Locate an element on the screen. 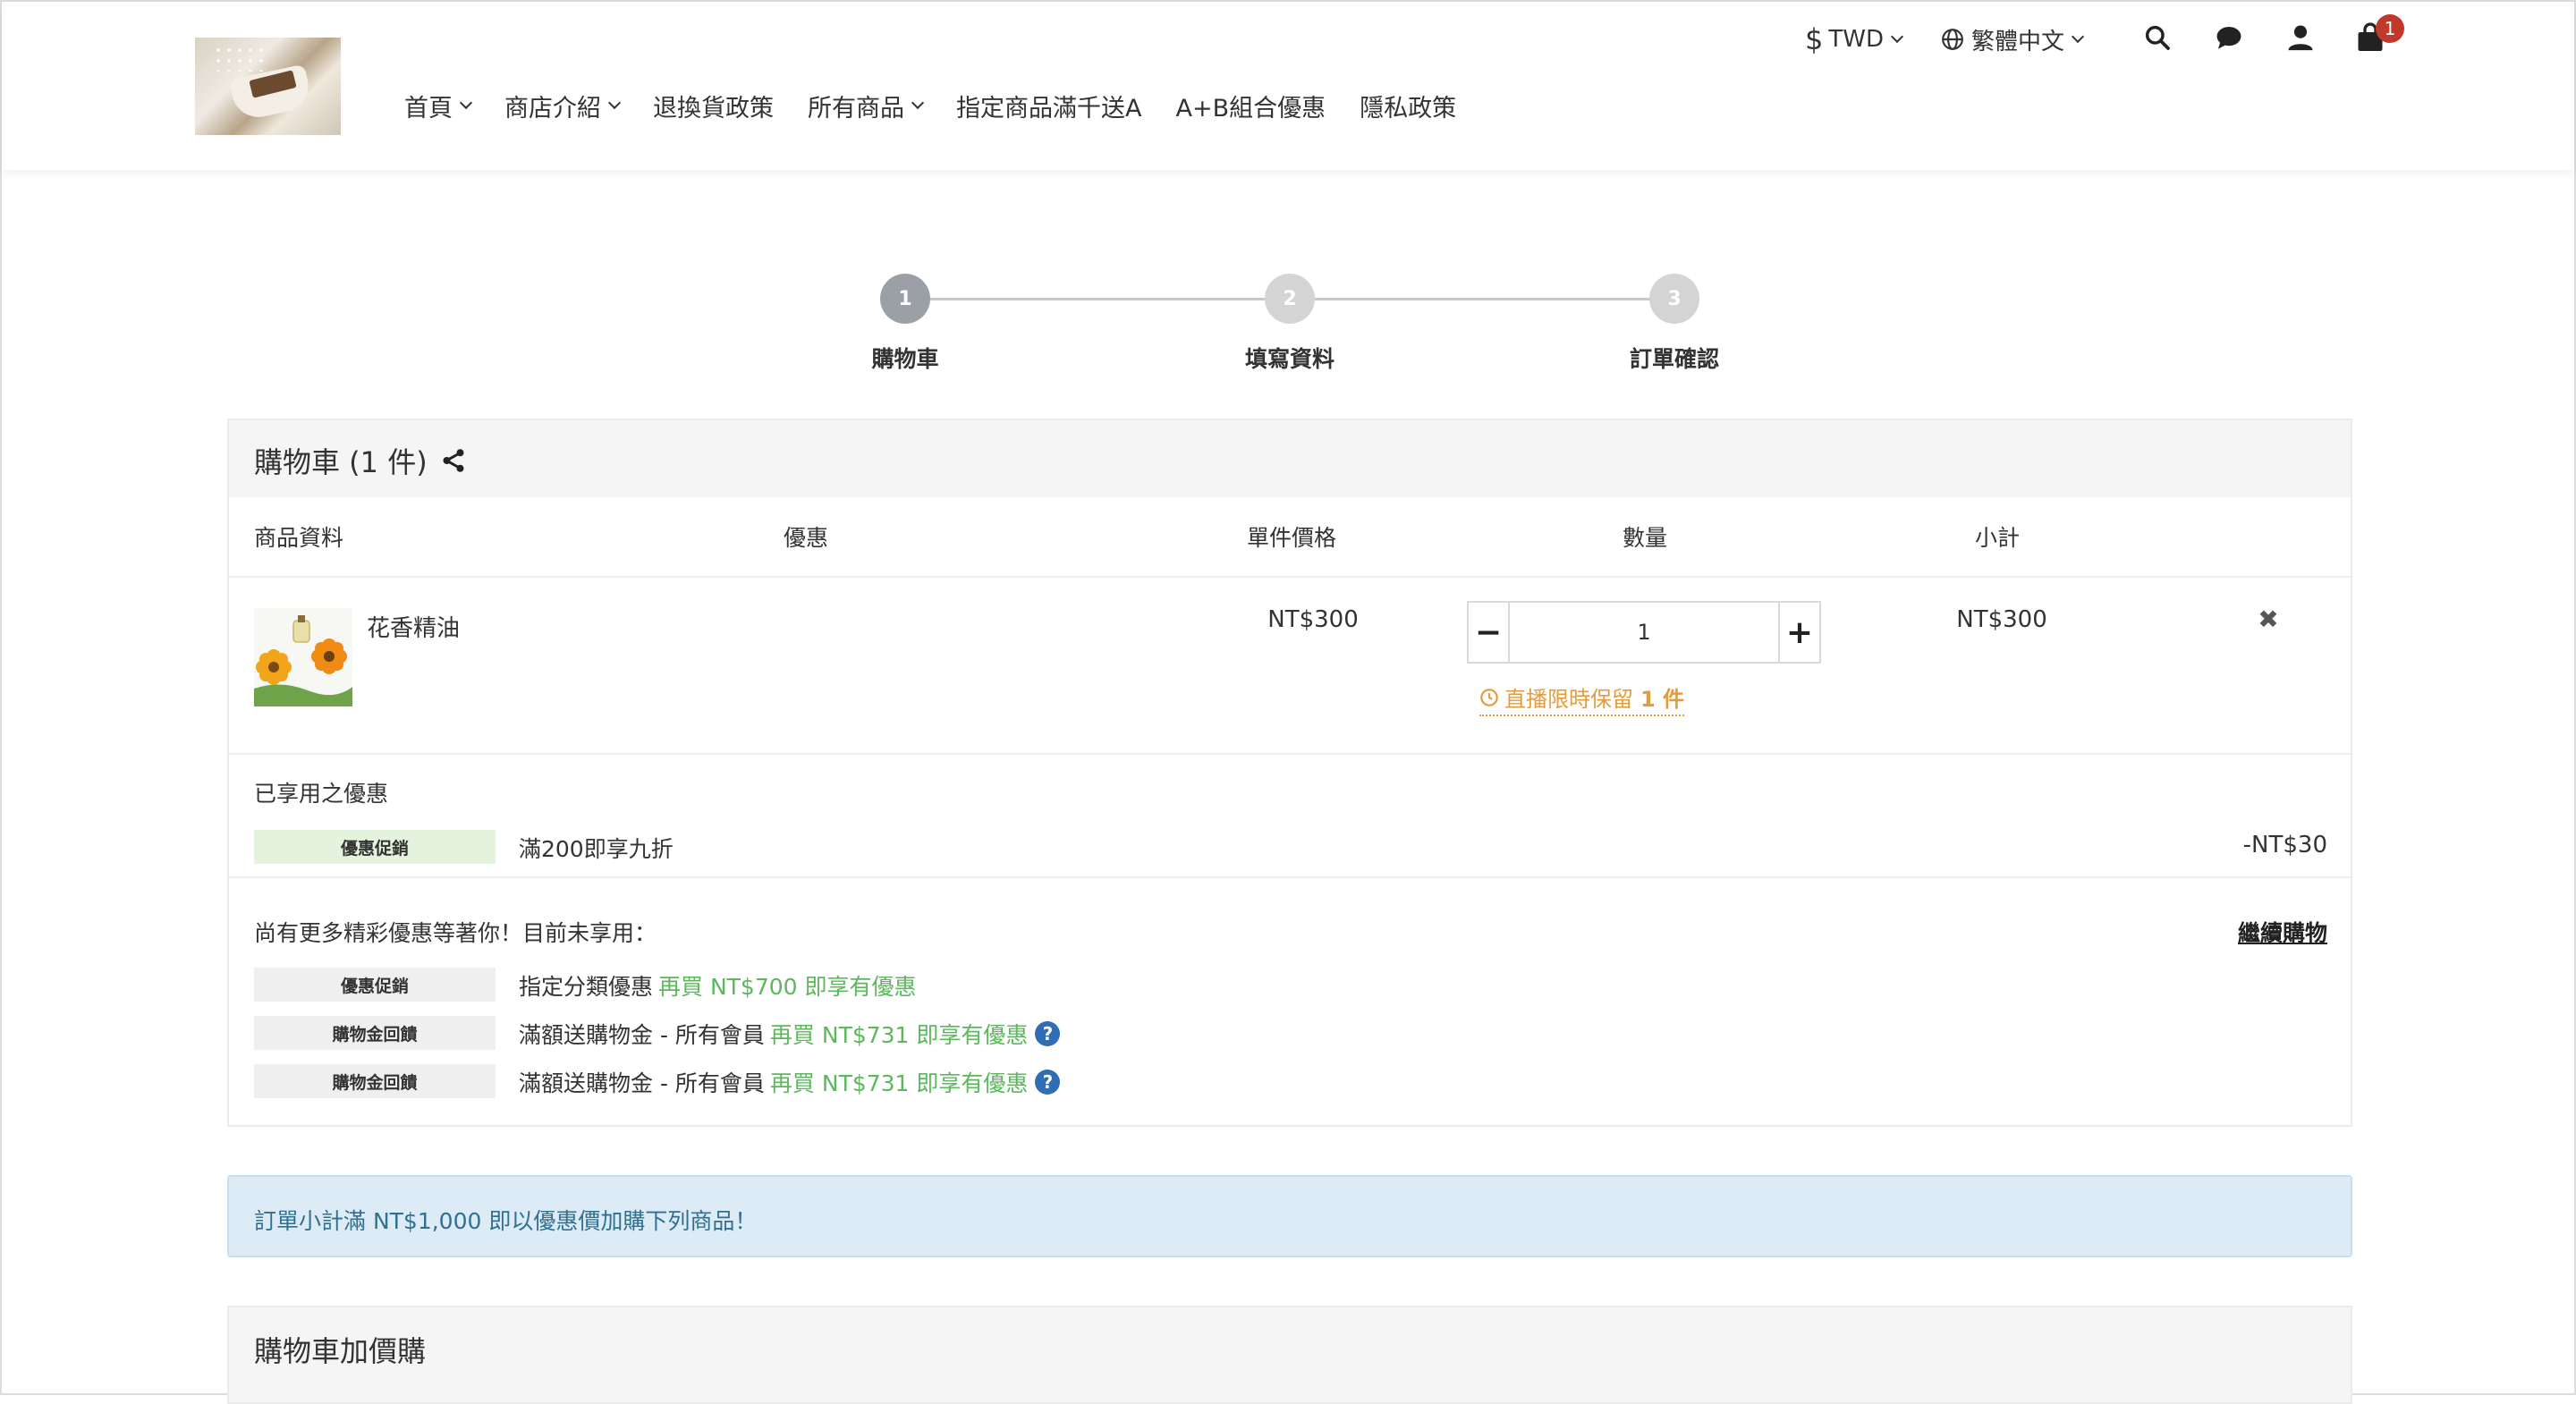 The image size is (2576, 1404). store-logo is located at coordinates (268, 86).